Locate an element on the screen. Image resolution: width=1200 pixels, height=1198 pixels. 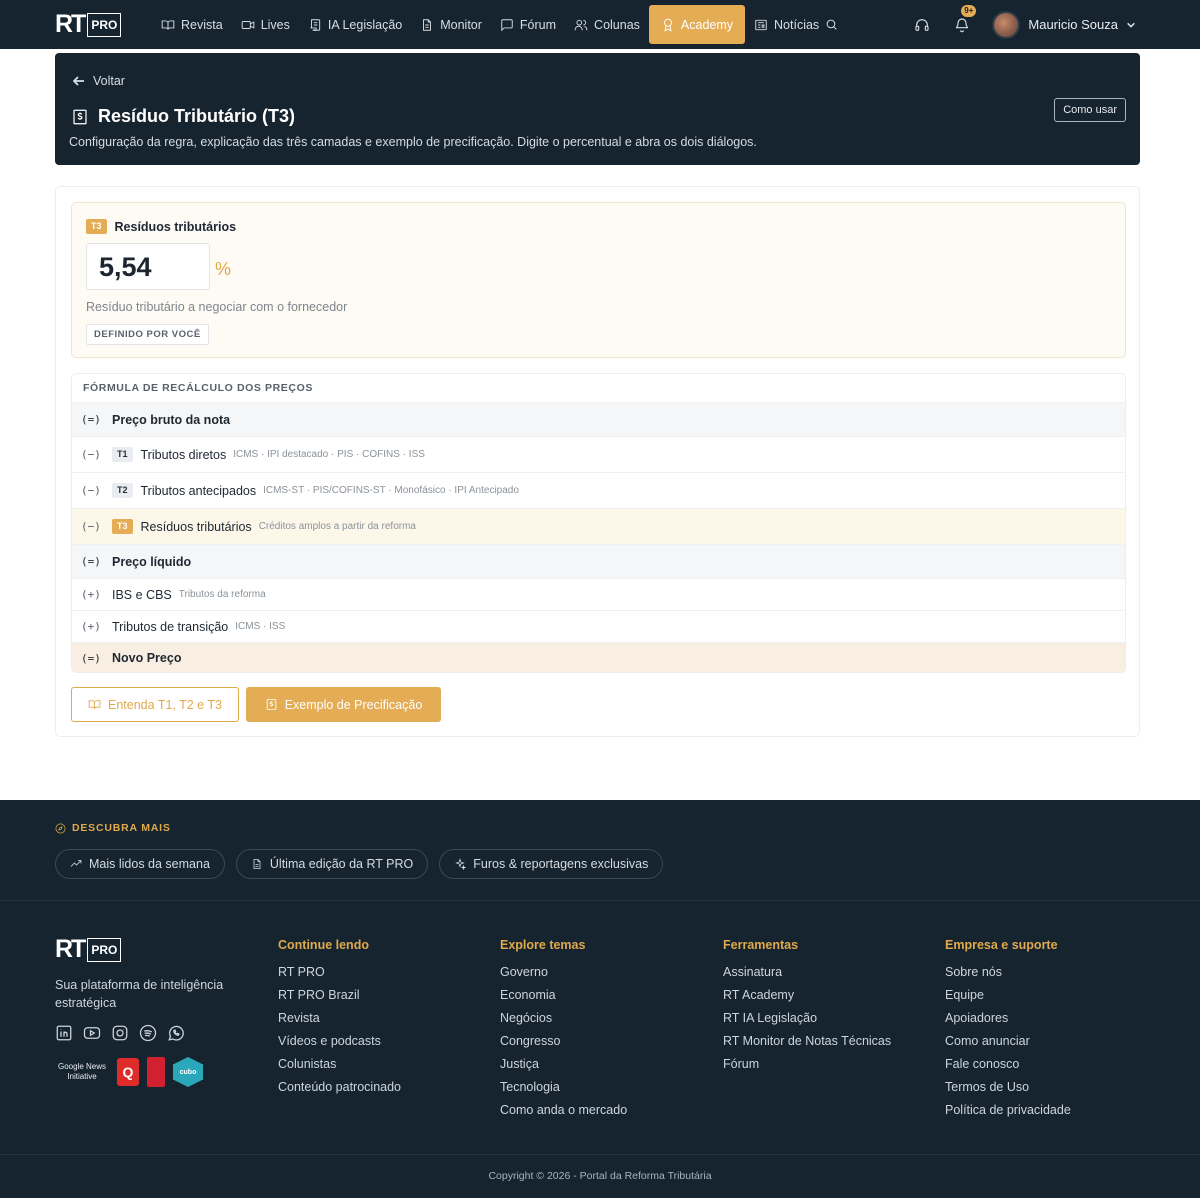
footer-link: Revista is located at coordinates (339, 1022).